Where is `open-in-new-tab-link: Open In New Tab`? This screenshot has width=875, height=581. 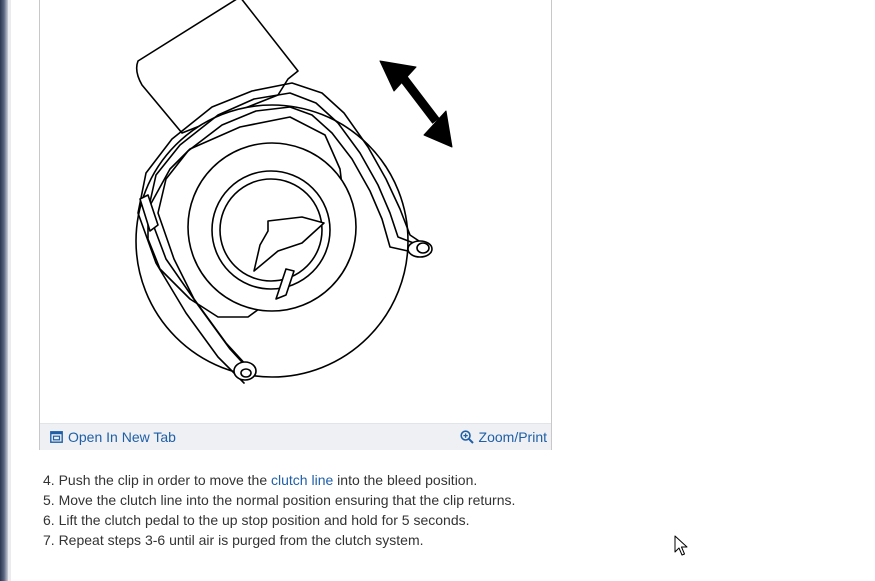 open-in-new-tab-link: Open In New Tab is located at coordinates (113, 437).